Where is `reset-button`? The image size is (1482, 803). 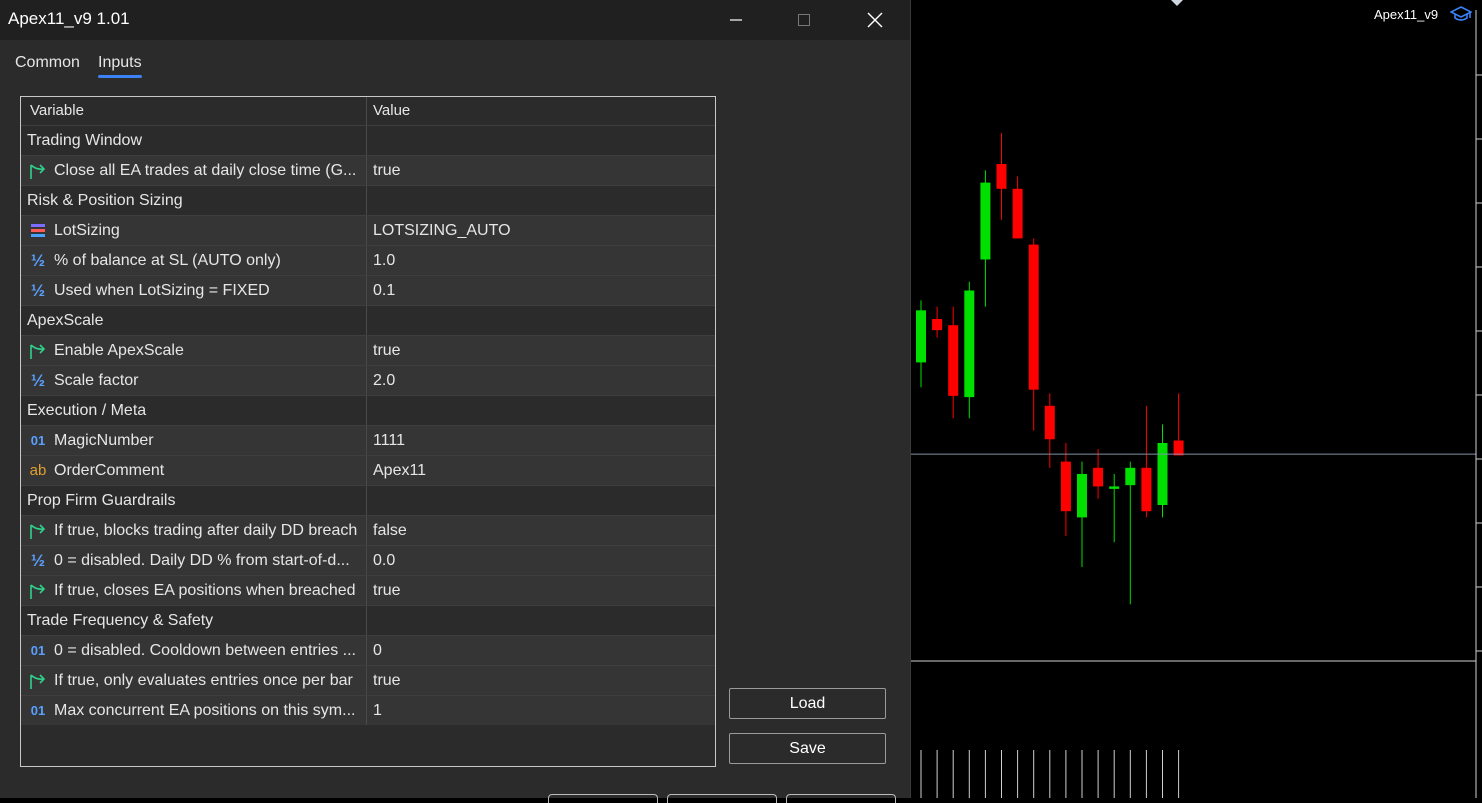
reset-button is located at coordinates (841, 798).